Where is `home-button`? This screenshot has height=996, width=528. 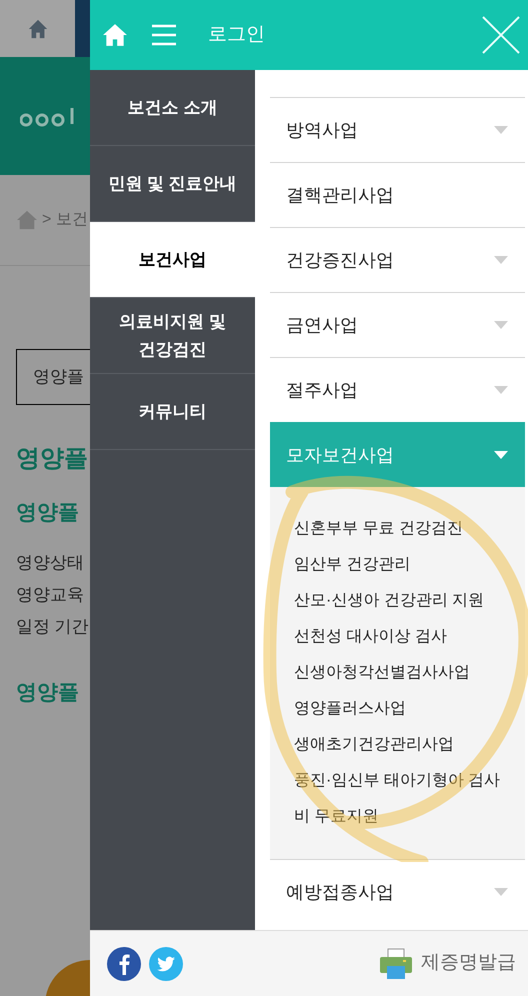 home-button is located at coordinates (37, 28).